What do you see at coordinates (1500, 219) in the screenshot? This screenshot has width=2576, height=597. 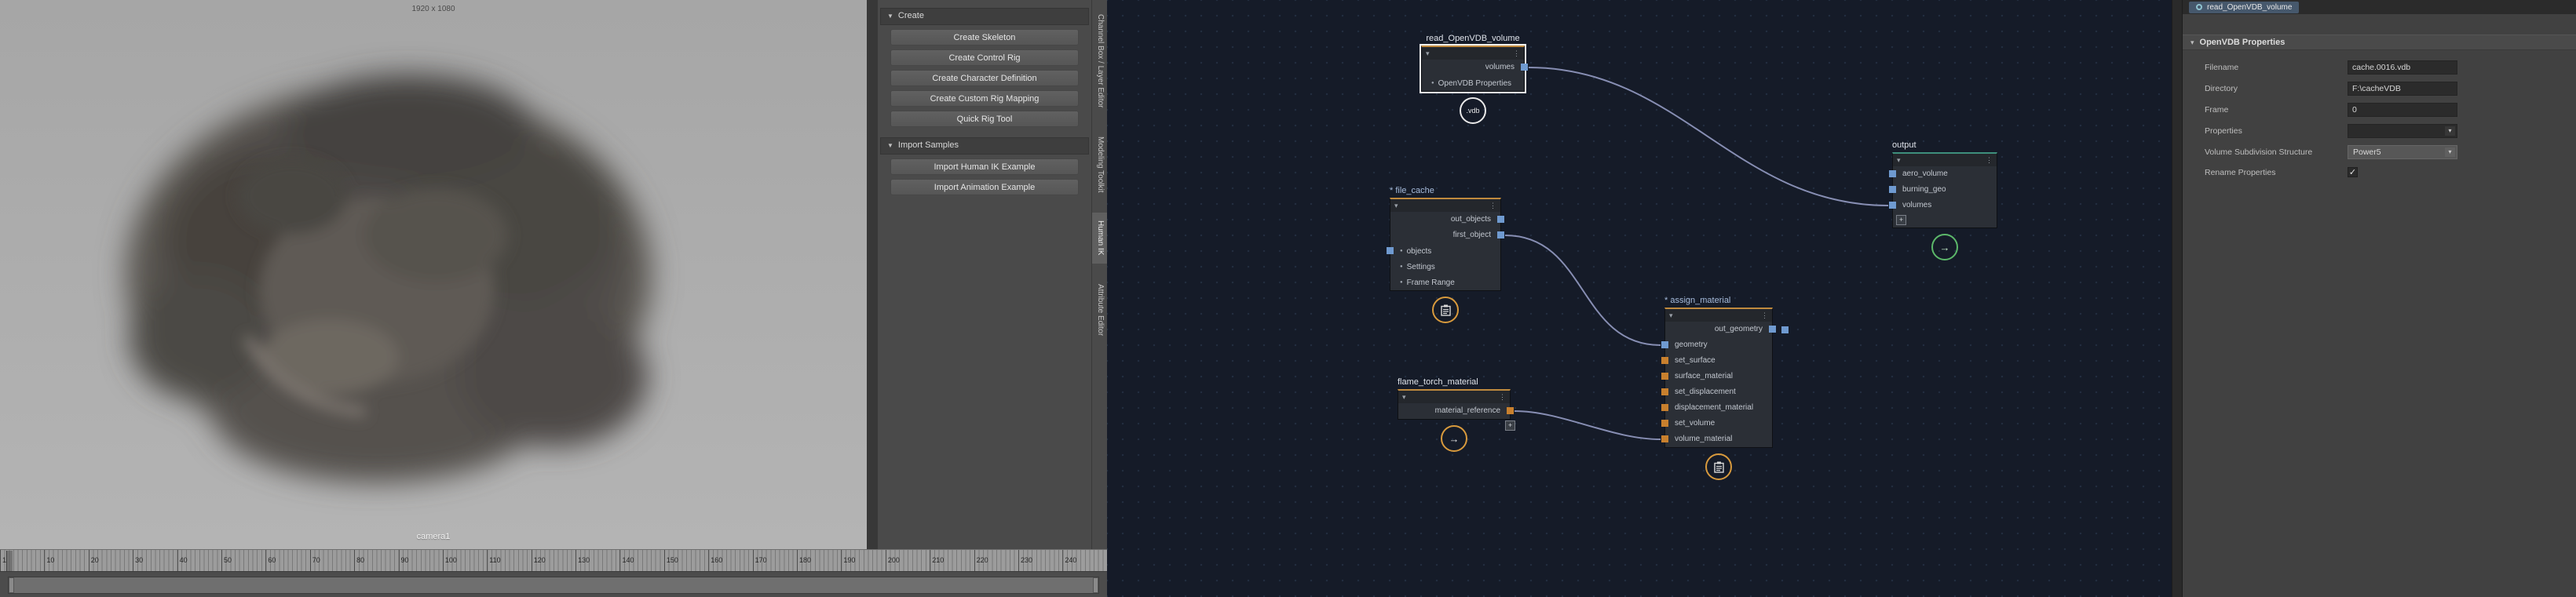 I see `port-out-objects-output` at bounding box center [1500, 219].